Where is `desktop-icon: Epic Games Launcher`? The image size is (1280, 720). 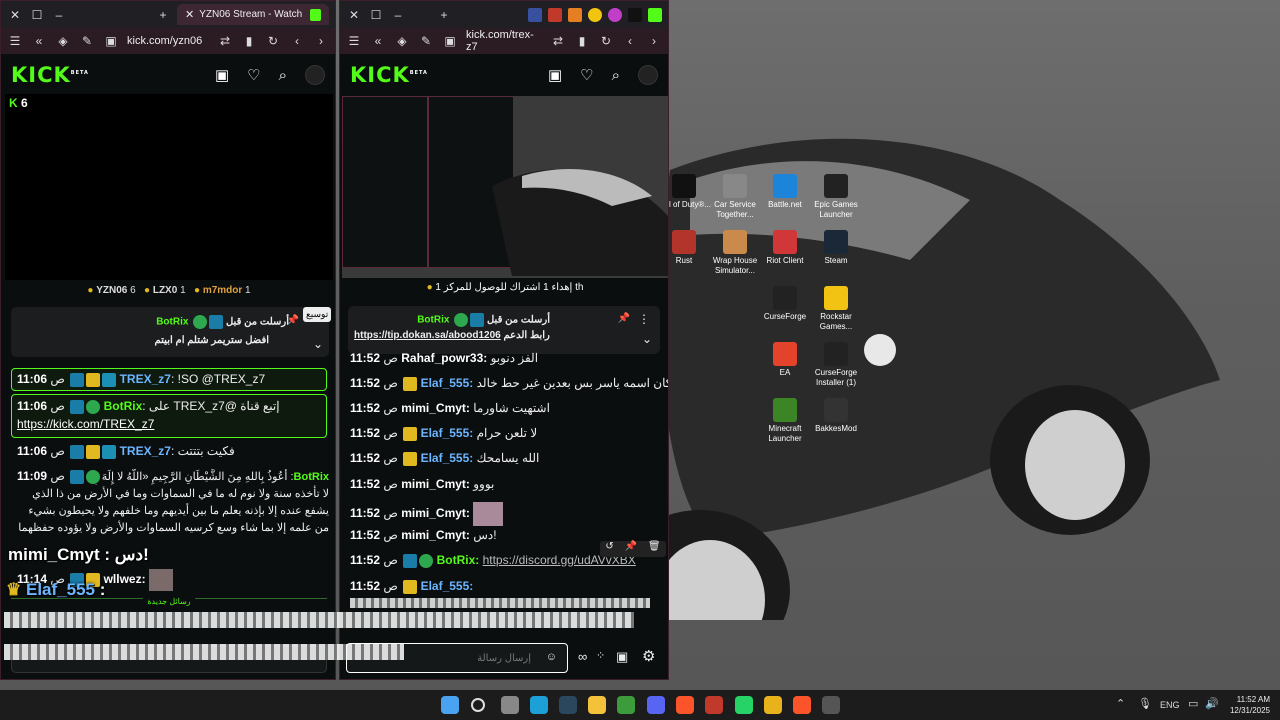 desktop-icon: Epic Games Launcher is located at coordinates (836, 197).